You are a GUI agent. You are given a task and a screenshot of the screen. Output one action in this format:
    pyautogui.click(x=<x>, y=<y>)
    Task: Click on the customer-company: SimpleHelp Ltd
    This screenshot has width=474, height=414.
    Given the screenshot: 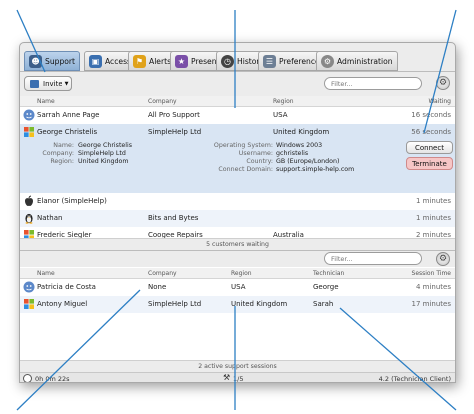 What is the action you would take?
    pyautogui.click(x=175, y=132)
    